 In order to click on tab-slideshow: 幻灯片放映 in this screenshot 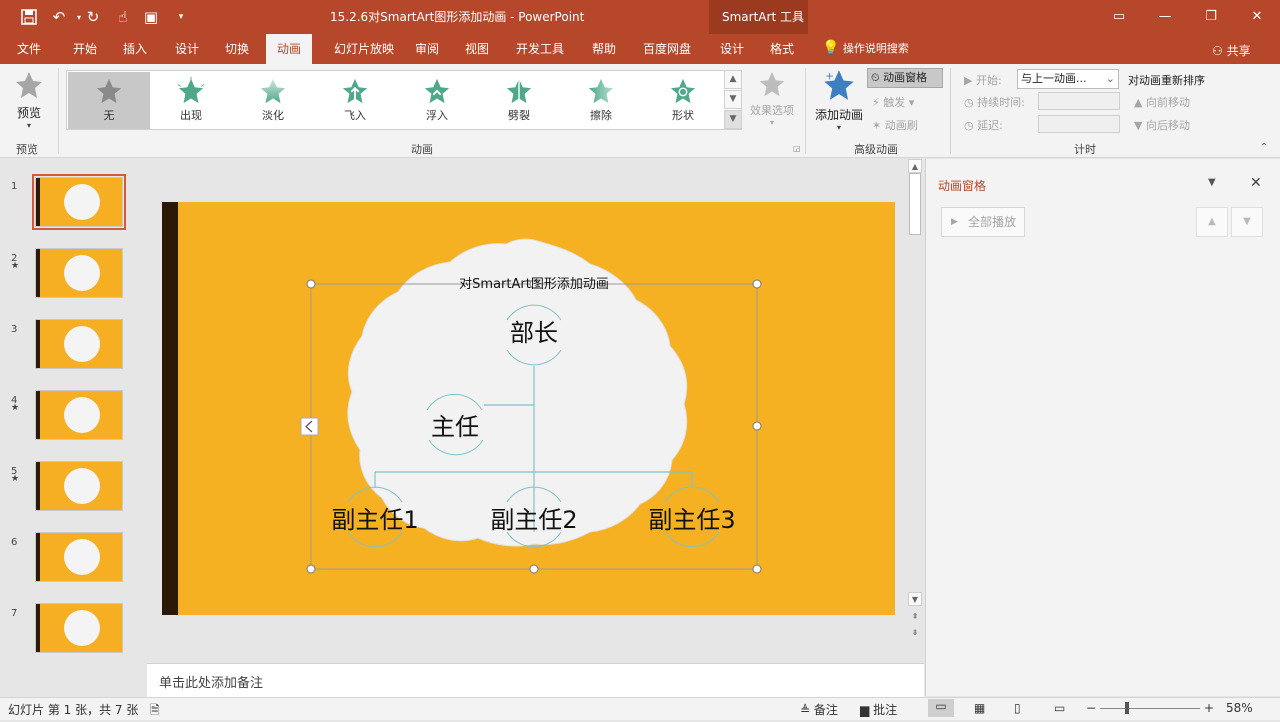, I will do `click(364, 49)`.